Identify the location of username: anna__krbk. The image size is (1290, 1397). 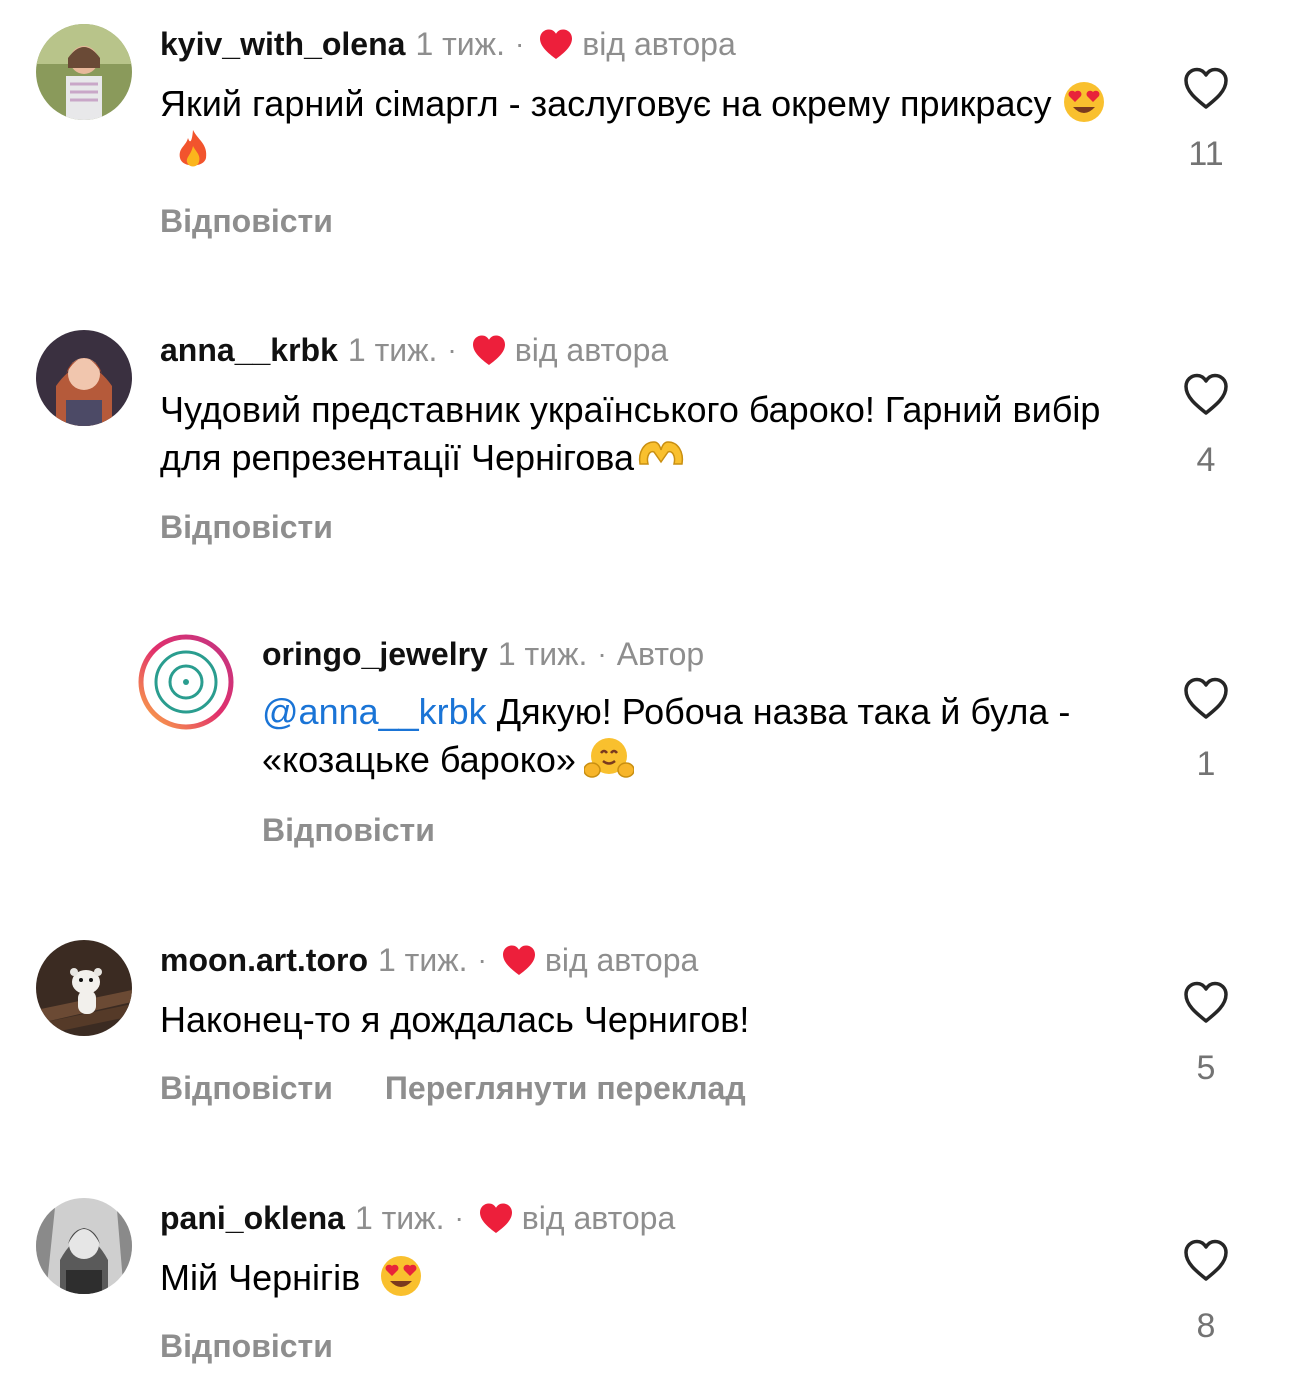
(249, 350).